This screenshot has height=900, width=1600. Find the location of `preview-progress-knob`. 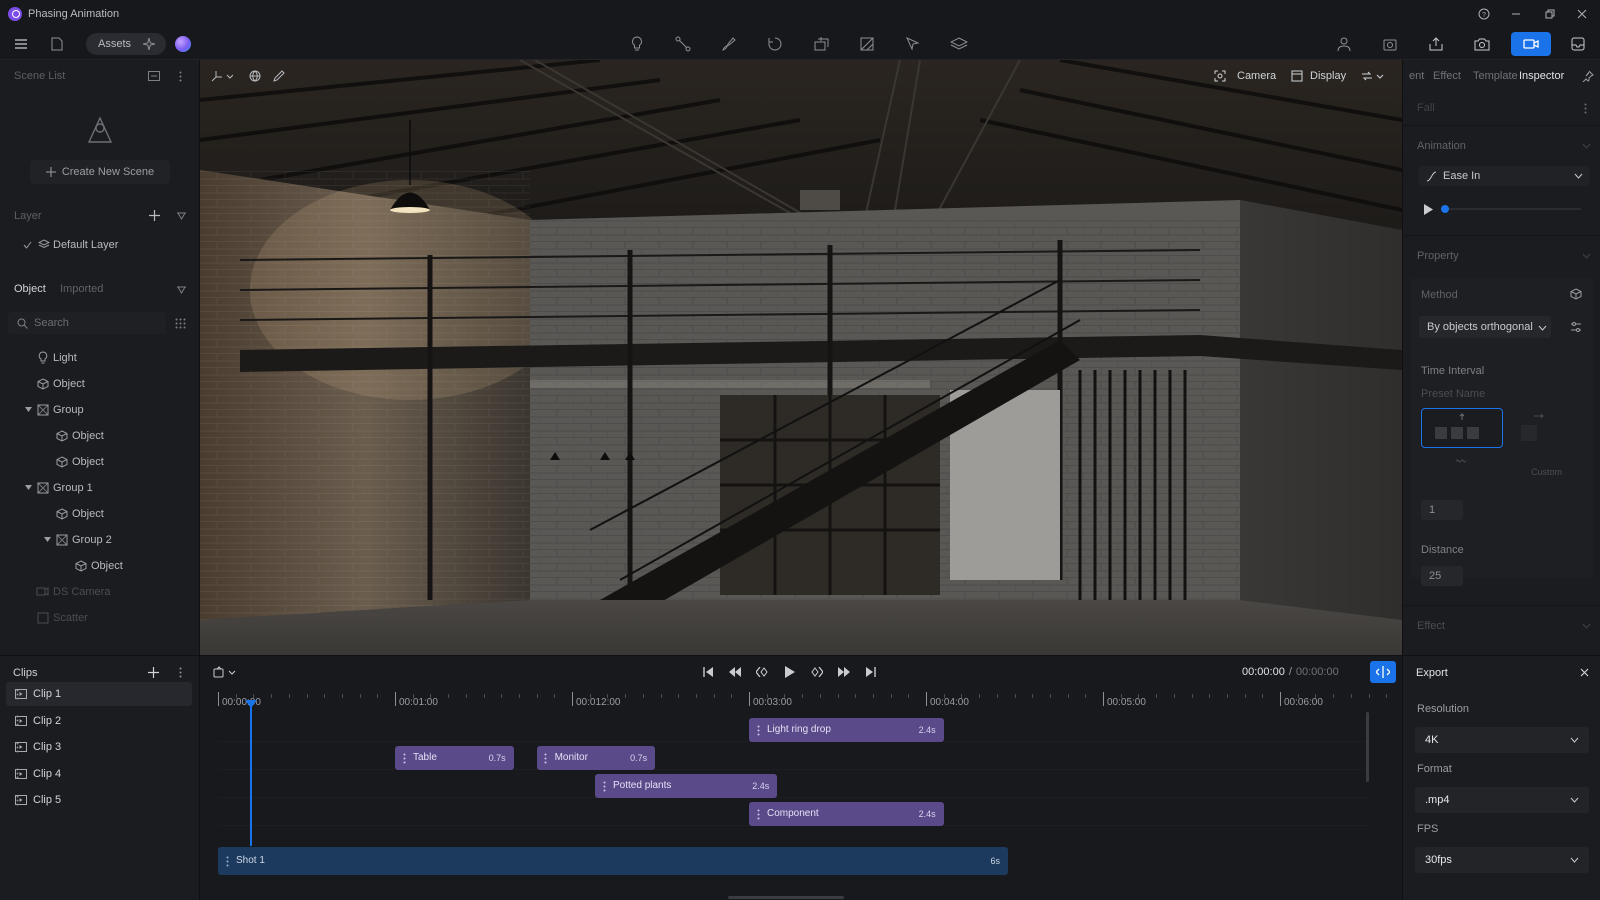

preview-progress-knob is located at coordinates (1445, 209).